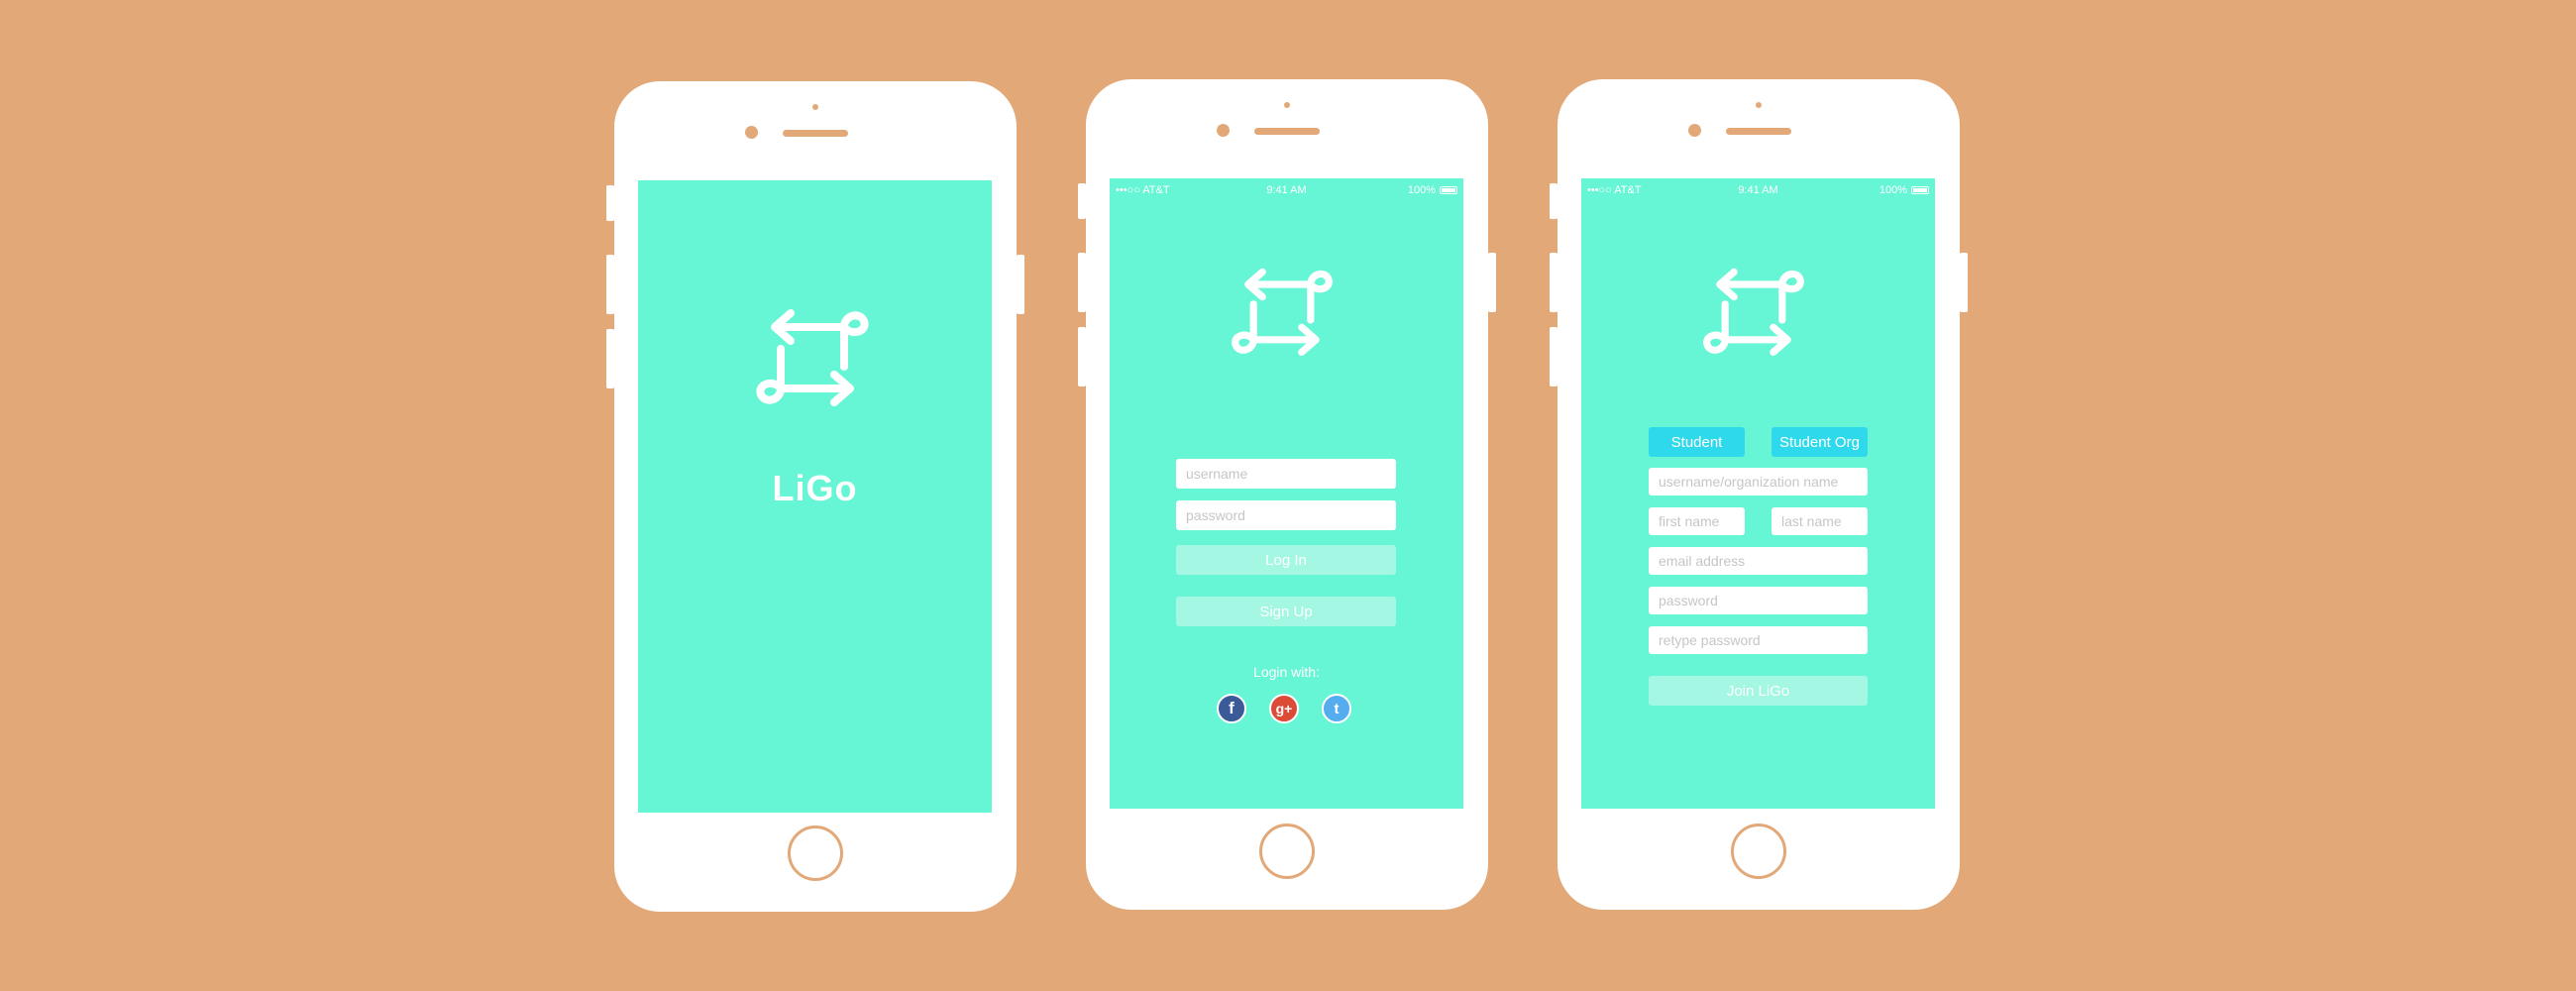 This screenshot has width=2576, height=991. I want to click on facebook-glyph: f, so click(1231, 708).